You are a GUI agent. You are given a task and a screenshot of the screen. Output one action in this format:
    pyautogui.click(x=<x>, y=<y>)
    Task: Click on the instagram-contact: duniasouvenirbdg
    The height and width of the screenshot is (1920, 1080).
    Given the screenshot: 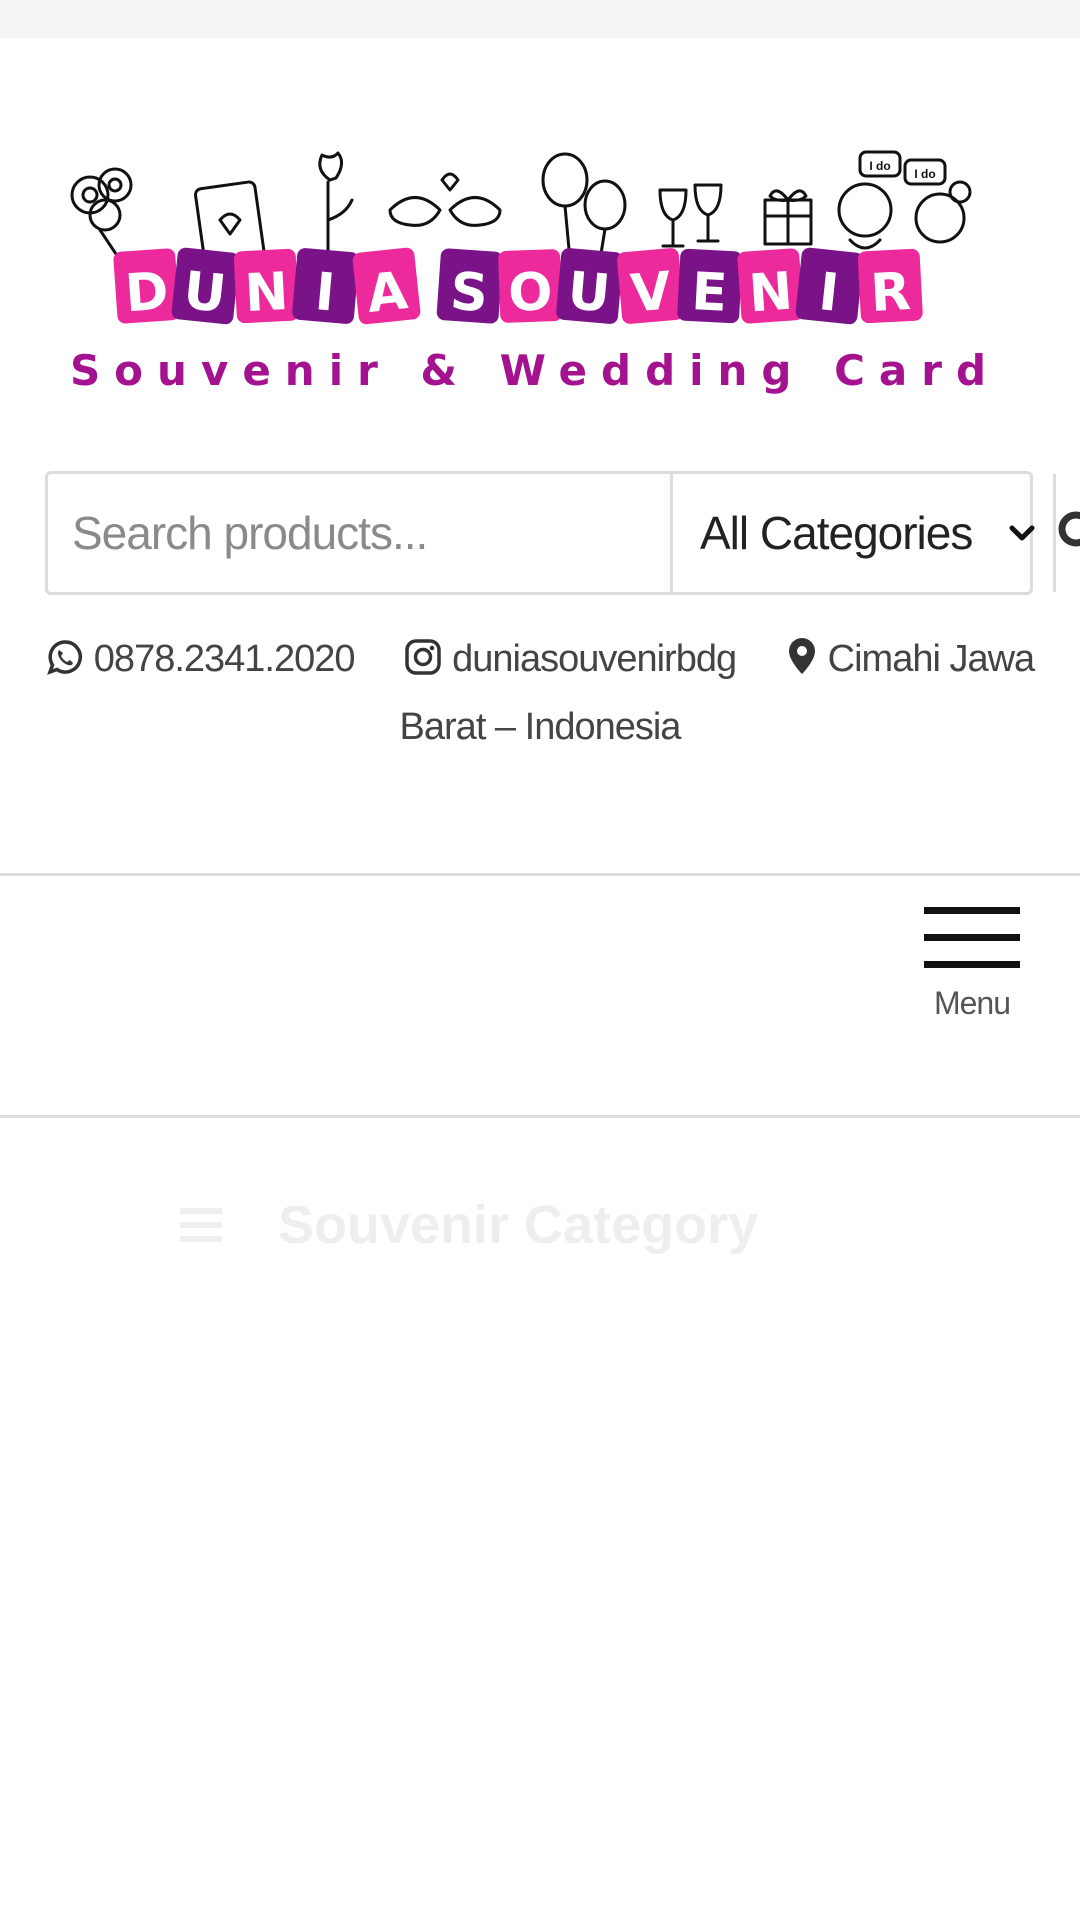 What is the action you would take?
    pyautogui.click(x=575, y=659)
    